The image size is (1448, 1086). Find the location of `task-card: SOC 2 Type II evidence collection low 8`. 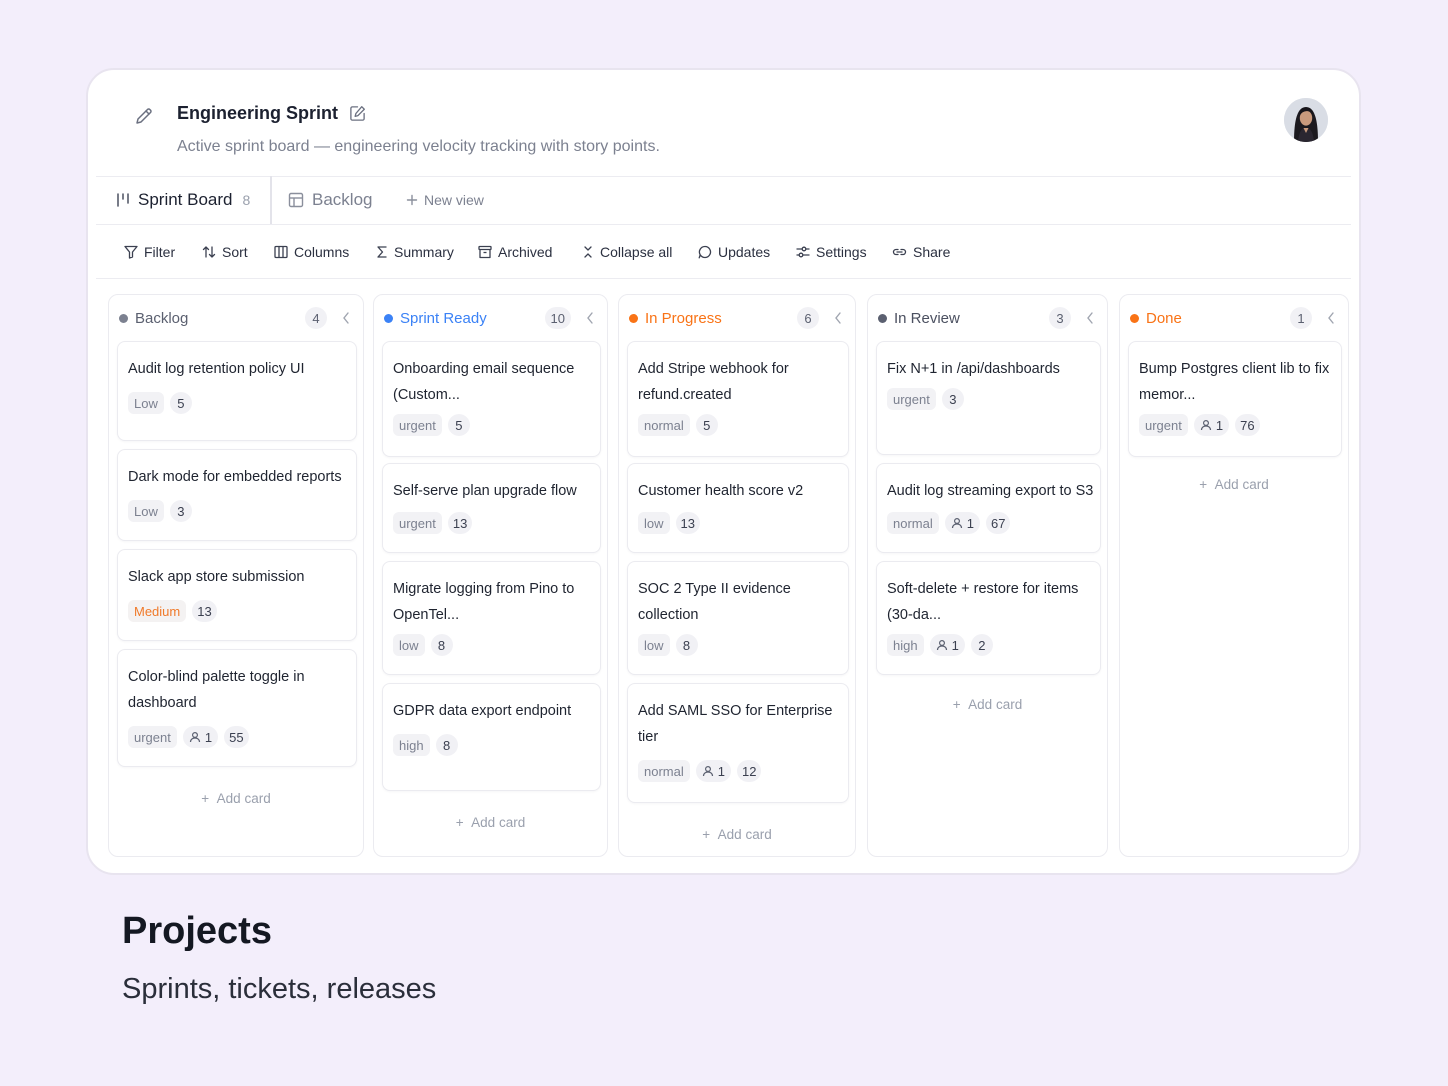

task-card: SOC 2 Type II evidence collection low 8 is located at coordinates (738, 618).